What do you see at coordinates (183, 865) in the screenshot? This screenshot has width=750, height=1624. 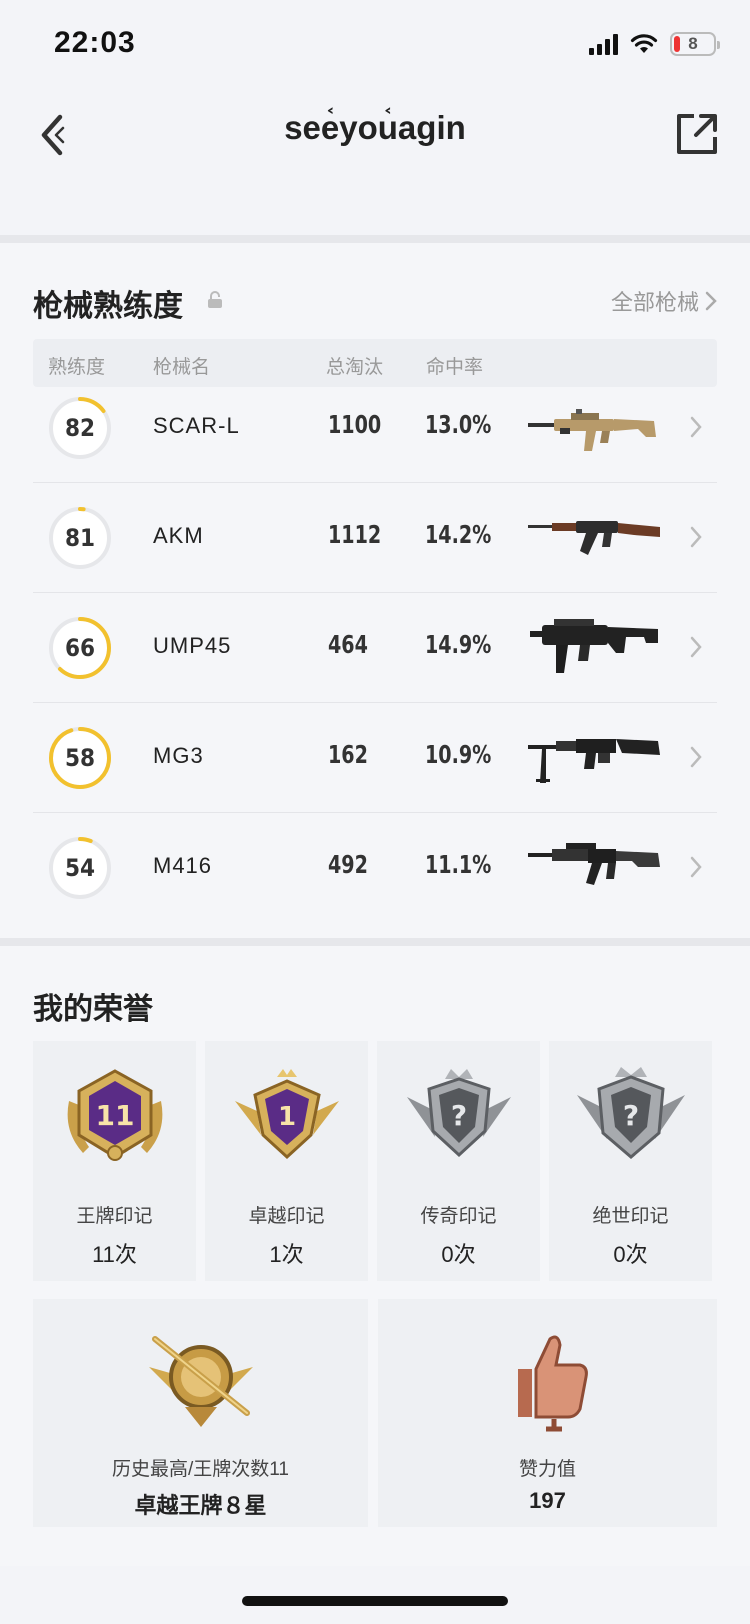 I see `weapon-name: M416` at bounding box center [183, 865].